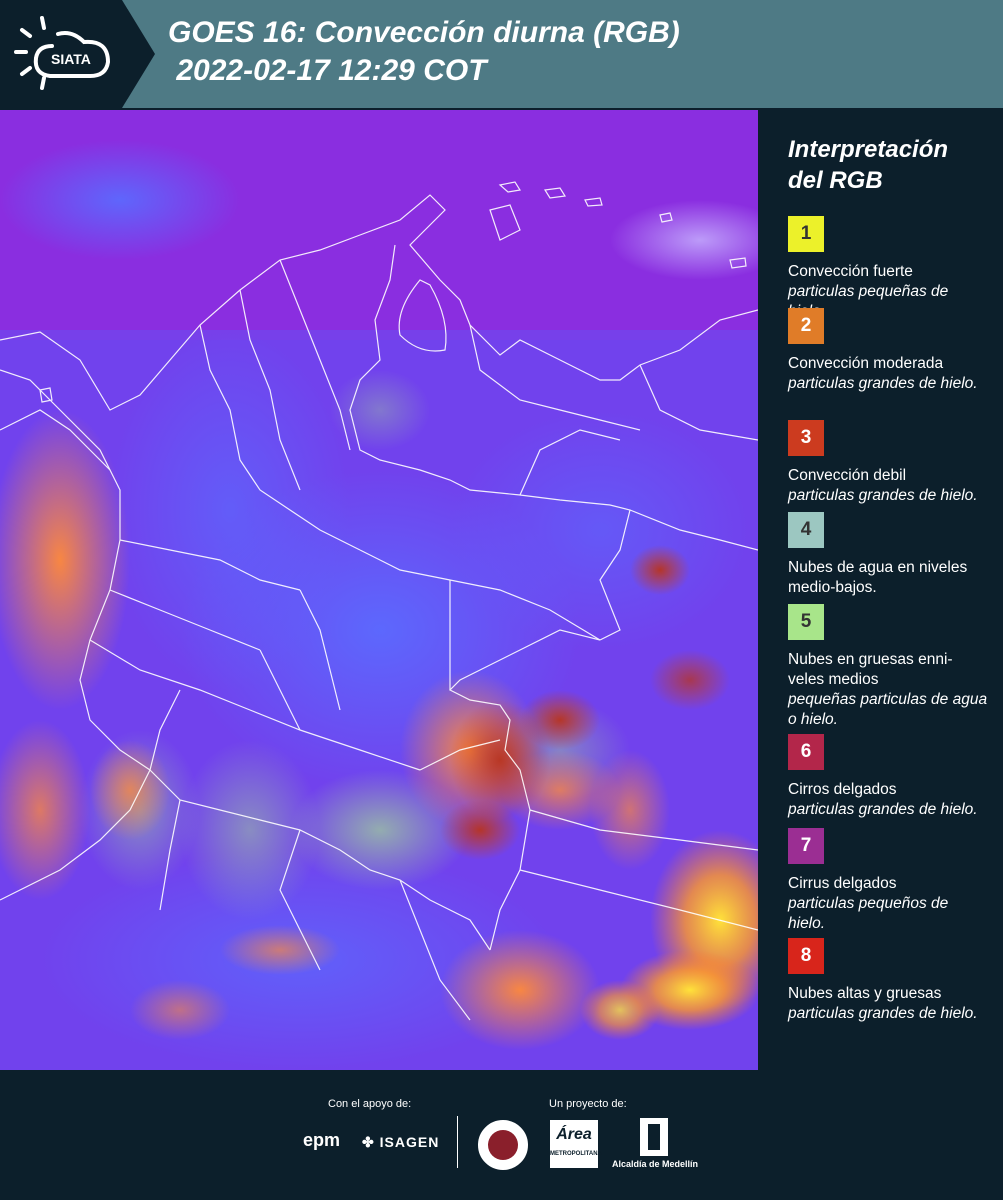 The width and height of the screenshot is (1003, 1200). What do you see at coordinates (503, 1145) in the screenshot?
I see `medellin-seal-icon` at bounding box center [503, 1145].